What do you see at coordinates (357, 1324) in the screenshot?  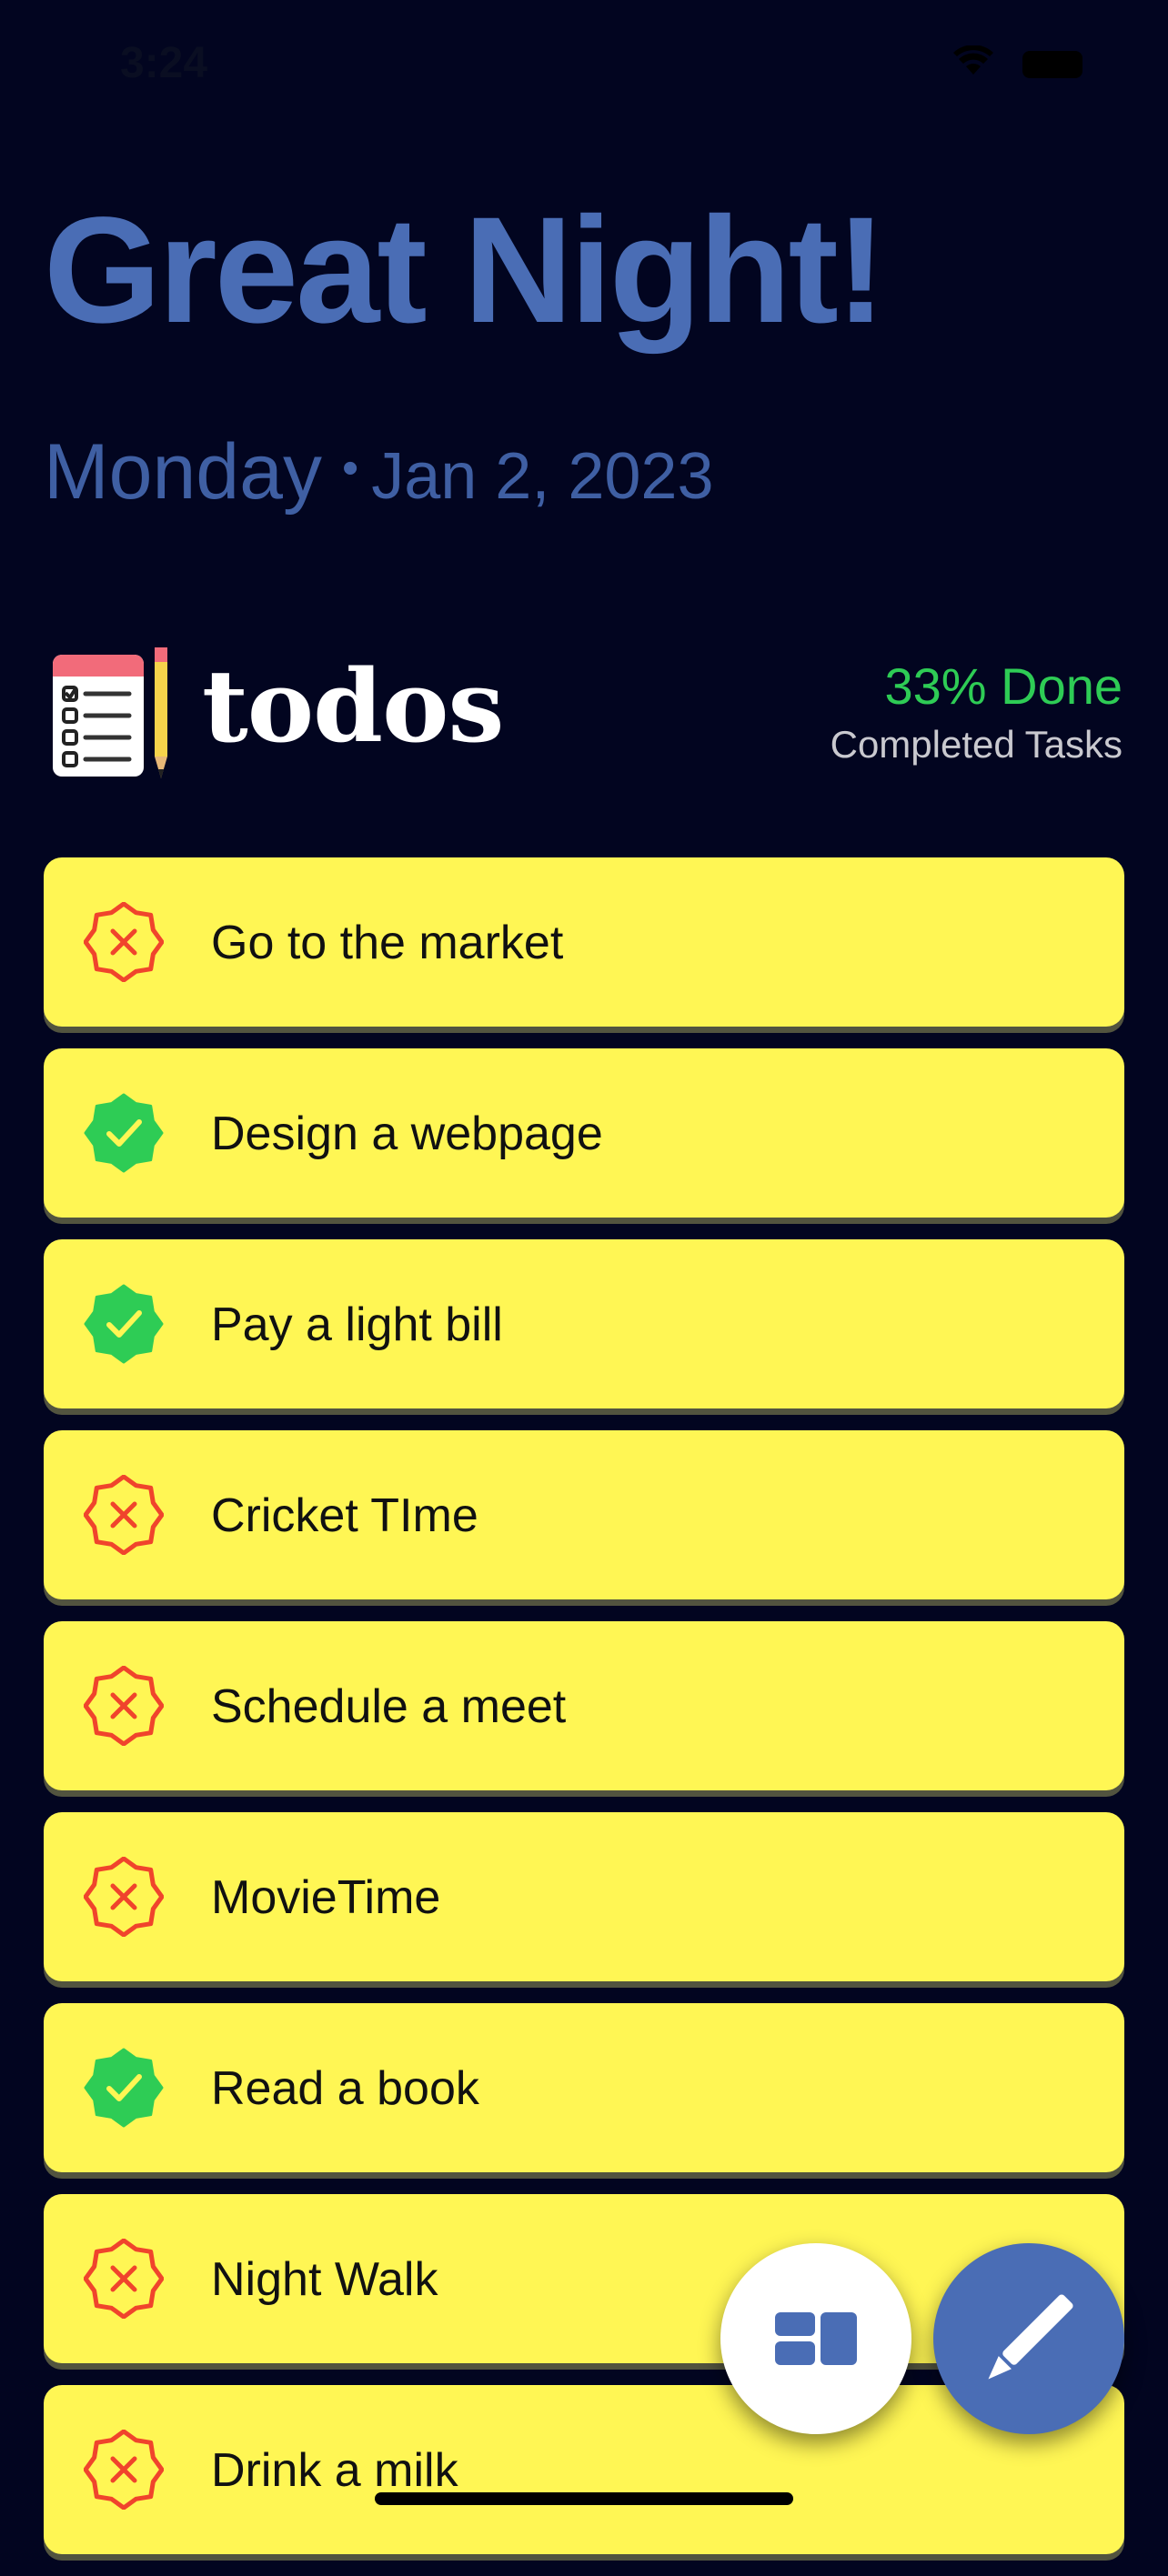 I see `todo-label: Pay a light bill` at bounding box center [357, 1324].